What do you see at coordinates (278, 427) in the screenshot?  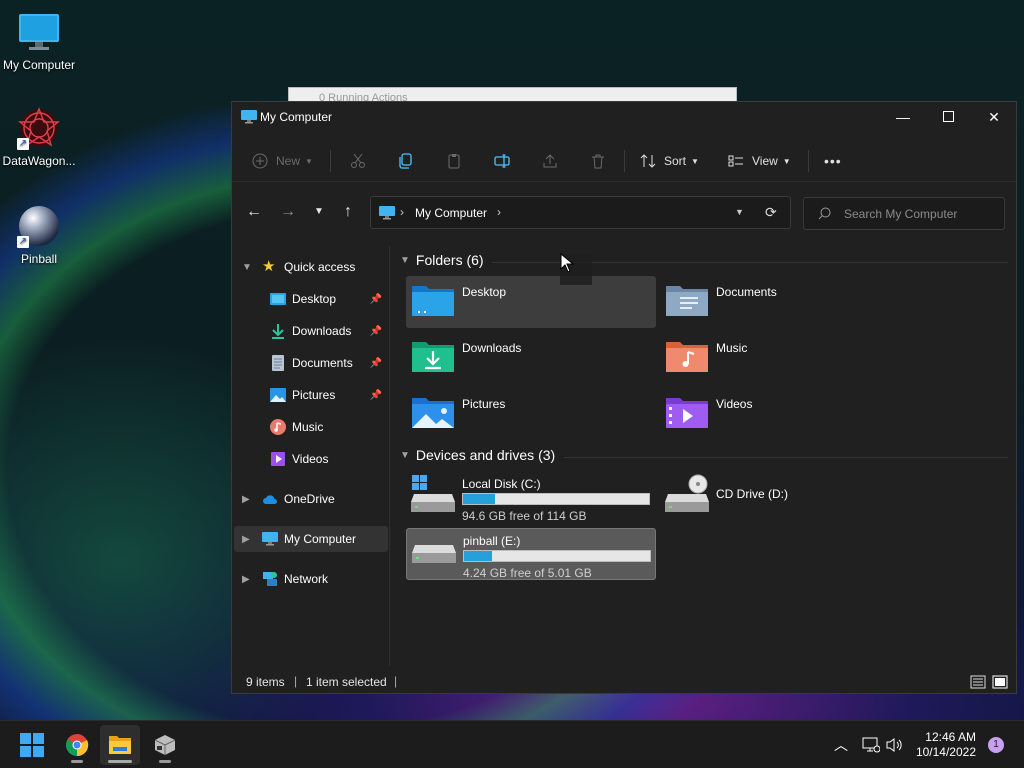 I see `music-icon` at bounding box center [278, 427].